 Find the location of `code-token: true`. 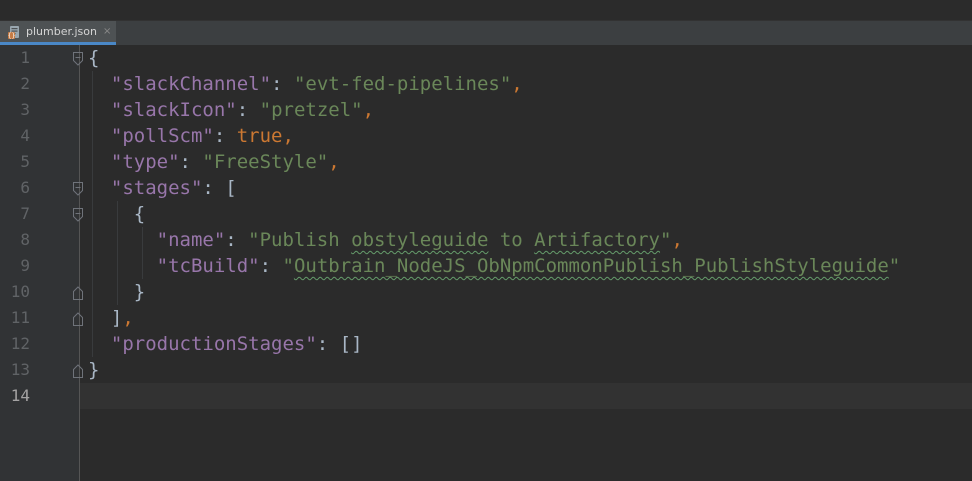

code-token: true is located at coordinates (259, 136).